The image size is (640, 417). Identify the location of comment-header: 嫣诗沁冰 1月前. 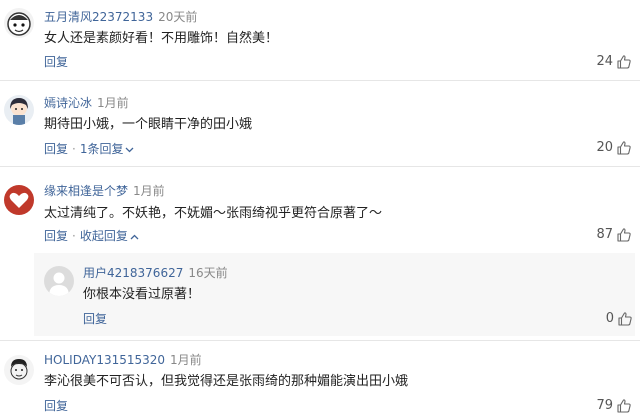
(86, 103).